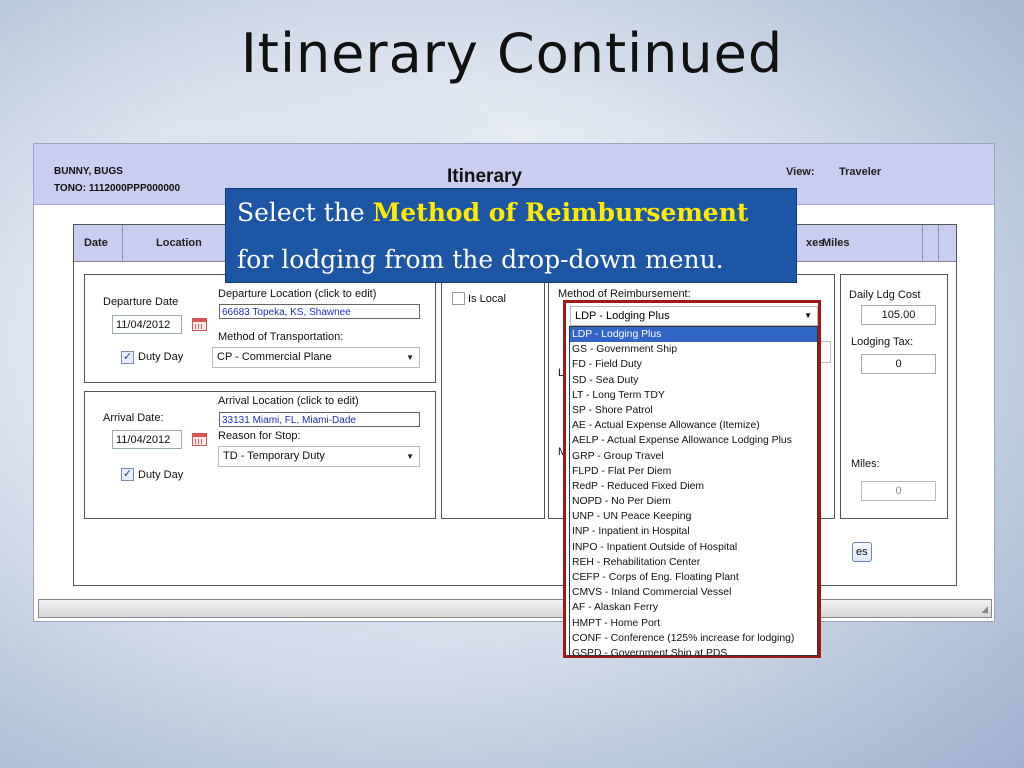 The height and width of the screenshot is (768, 1024). I want to click on dropdown-option: FLPD - Flat Per Diem, so click(693, 471).